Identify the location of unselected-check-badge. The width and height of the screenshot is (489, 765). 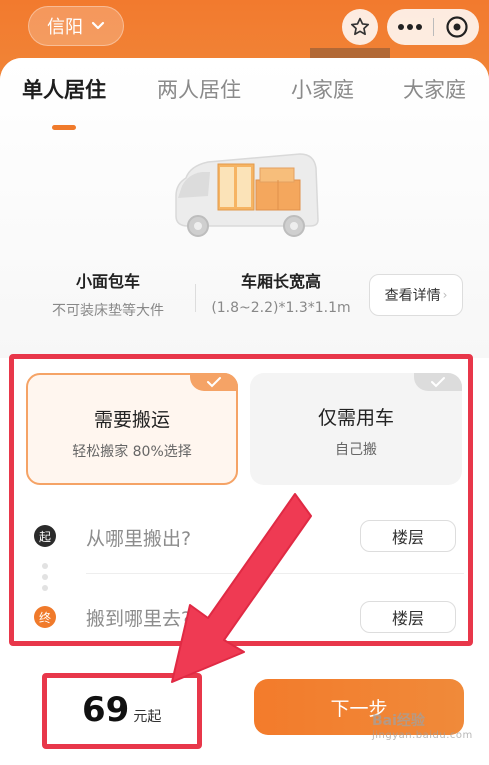
(438, 382).